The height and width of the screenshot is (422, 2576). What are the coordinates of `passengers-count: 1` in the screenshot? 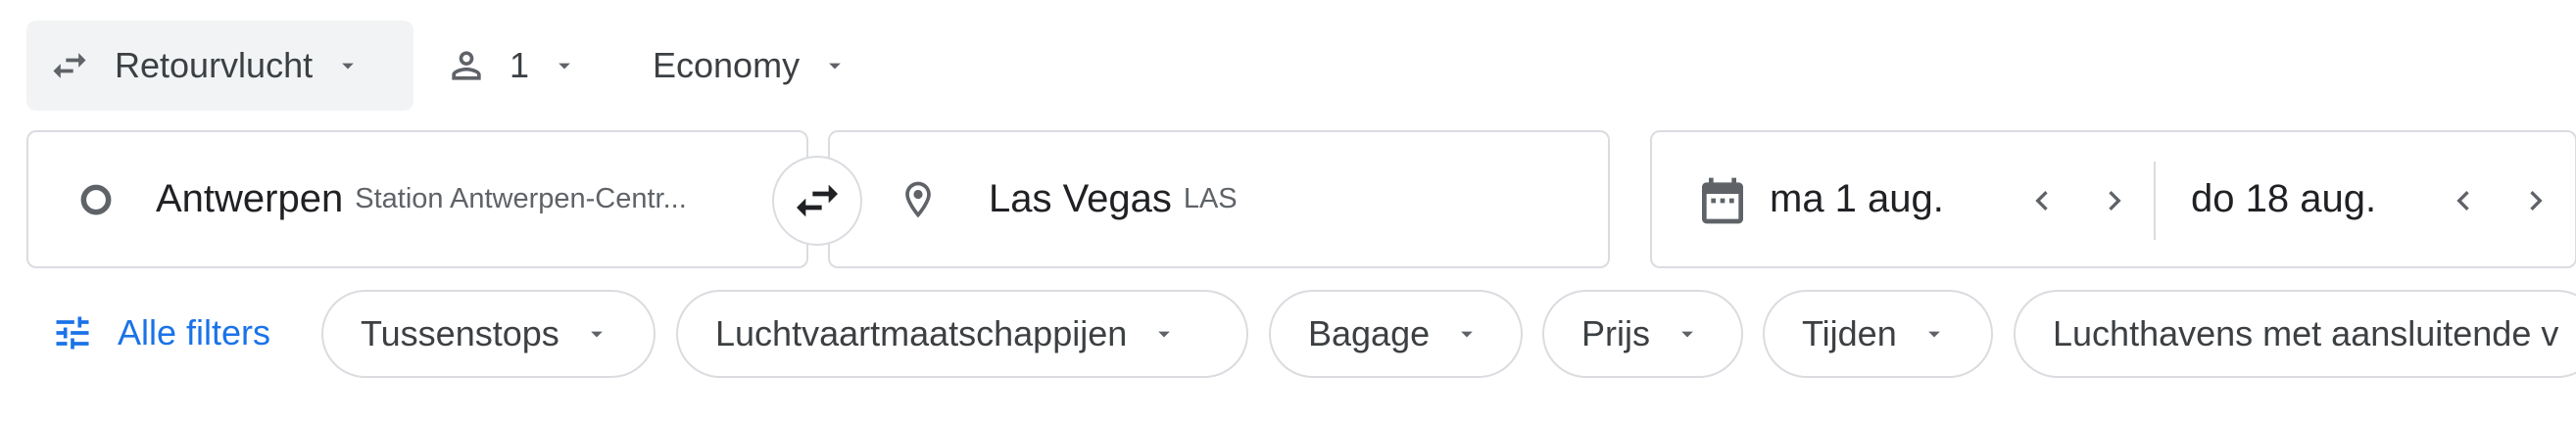 It's located at (520, 65).